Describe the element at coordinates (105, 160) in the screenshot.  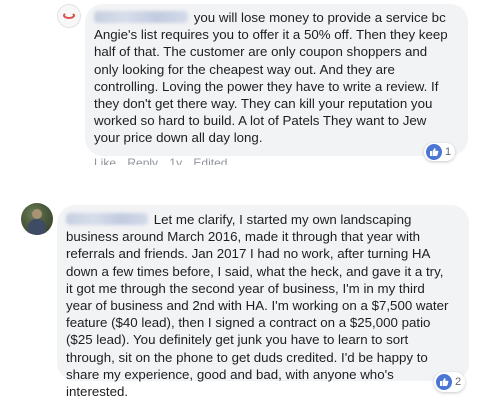
I see `like-link: Like` at that location.